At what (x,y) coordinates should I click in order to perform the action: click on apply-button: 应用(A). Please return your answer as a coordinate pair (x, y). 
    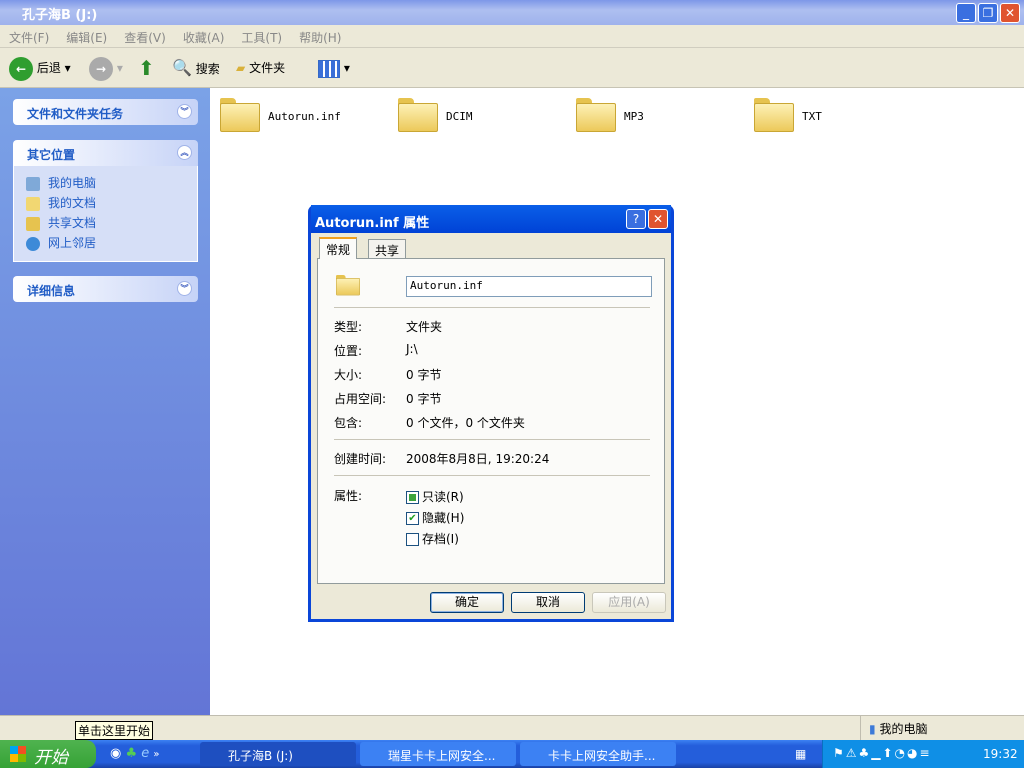
    Looking at the image, I should click on (629, 602).